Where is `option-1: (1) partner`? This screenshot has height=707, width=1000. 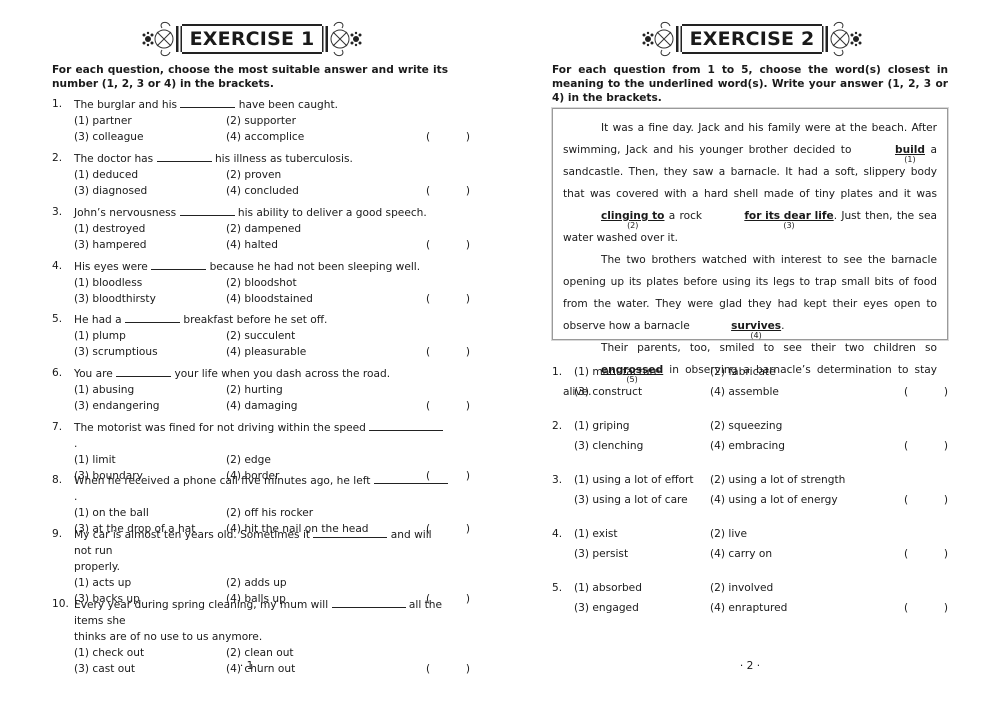
option-1: (1) partner is located at coordinates (103, 121).